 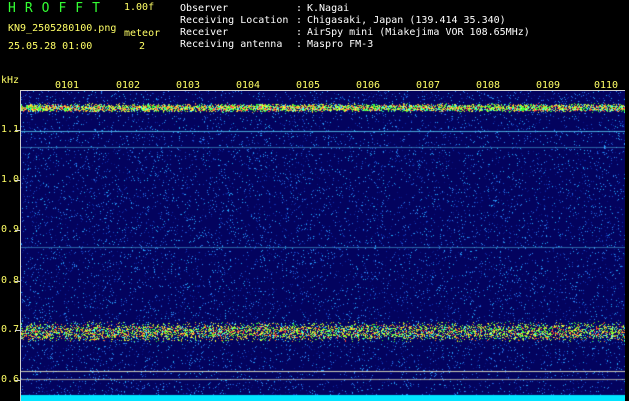 I want to click on meta-value-observer: K.Nagai, so click(x=328, y=8).